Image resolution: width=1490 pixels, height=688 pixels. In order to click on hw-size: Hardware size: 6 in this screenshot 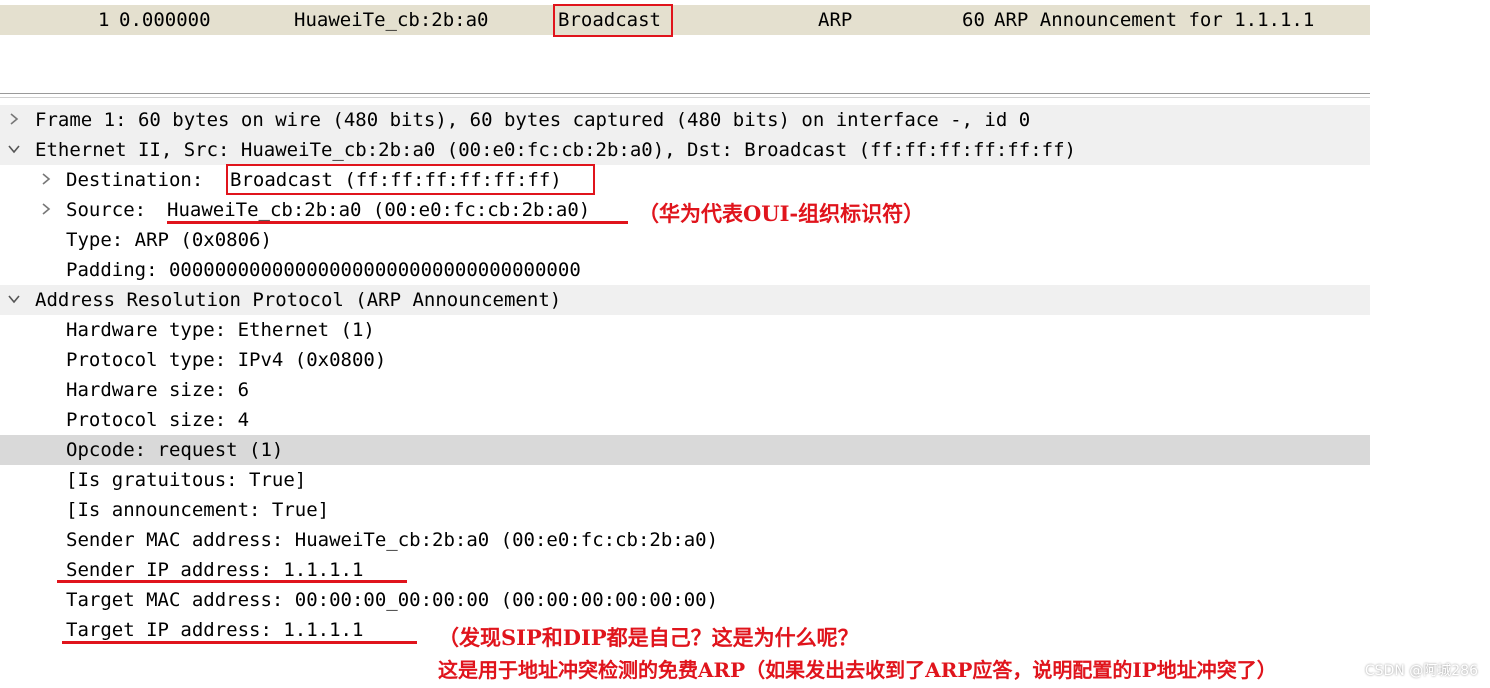, I will do `click(158, 390)`.